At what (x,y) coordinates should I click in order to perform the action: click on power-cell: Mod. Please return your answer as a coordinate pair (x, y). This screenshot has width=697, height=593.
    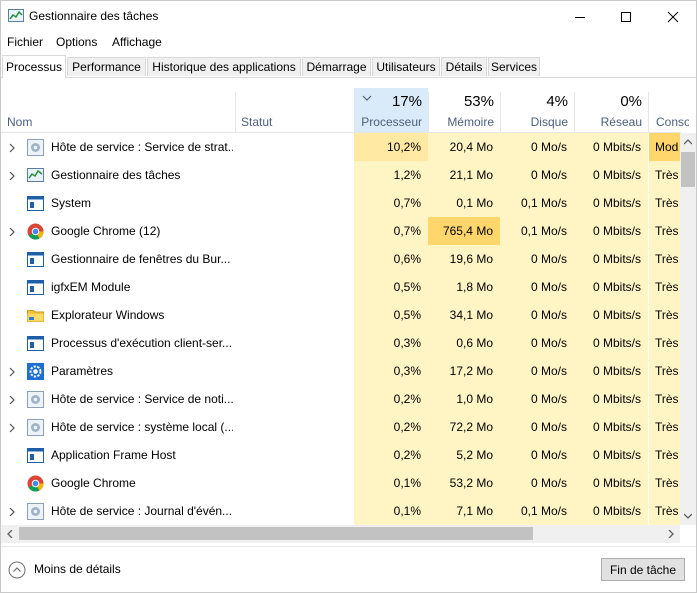
    Looking at the image, I should click on (665, 147).